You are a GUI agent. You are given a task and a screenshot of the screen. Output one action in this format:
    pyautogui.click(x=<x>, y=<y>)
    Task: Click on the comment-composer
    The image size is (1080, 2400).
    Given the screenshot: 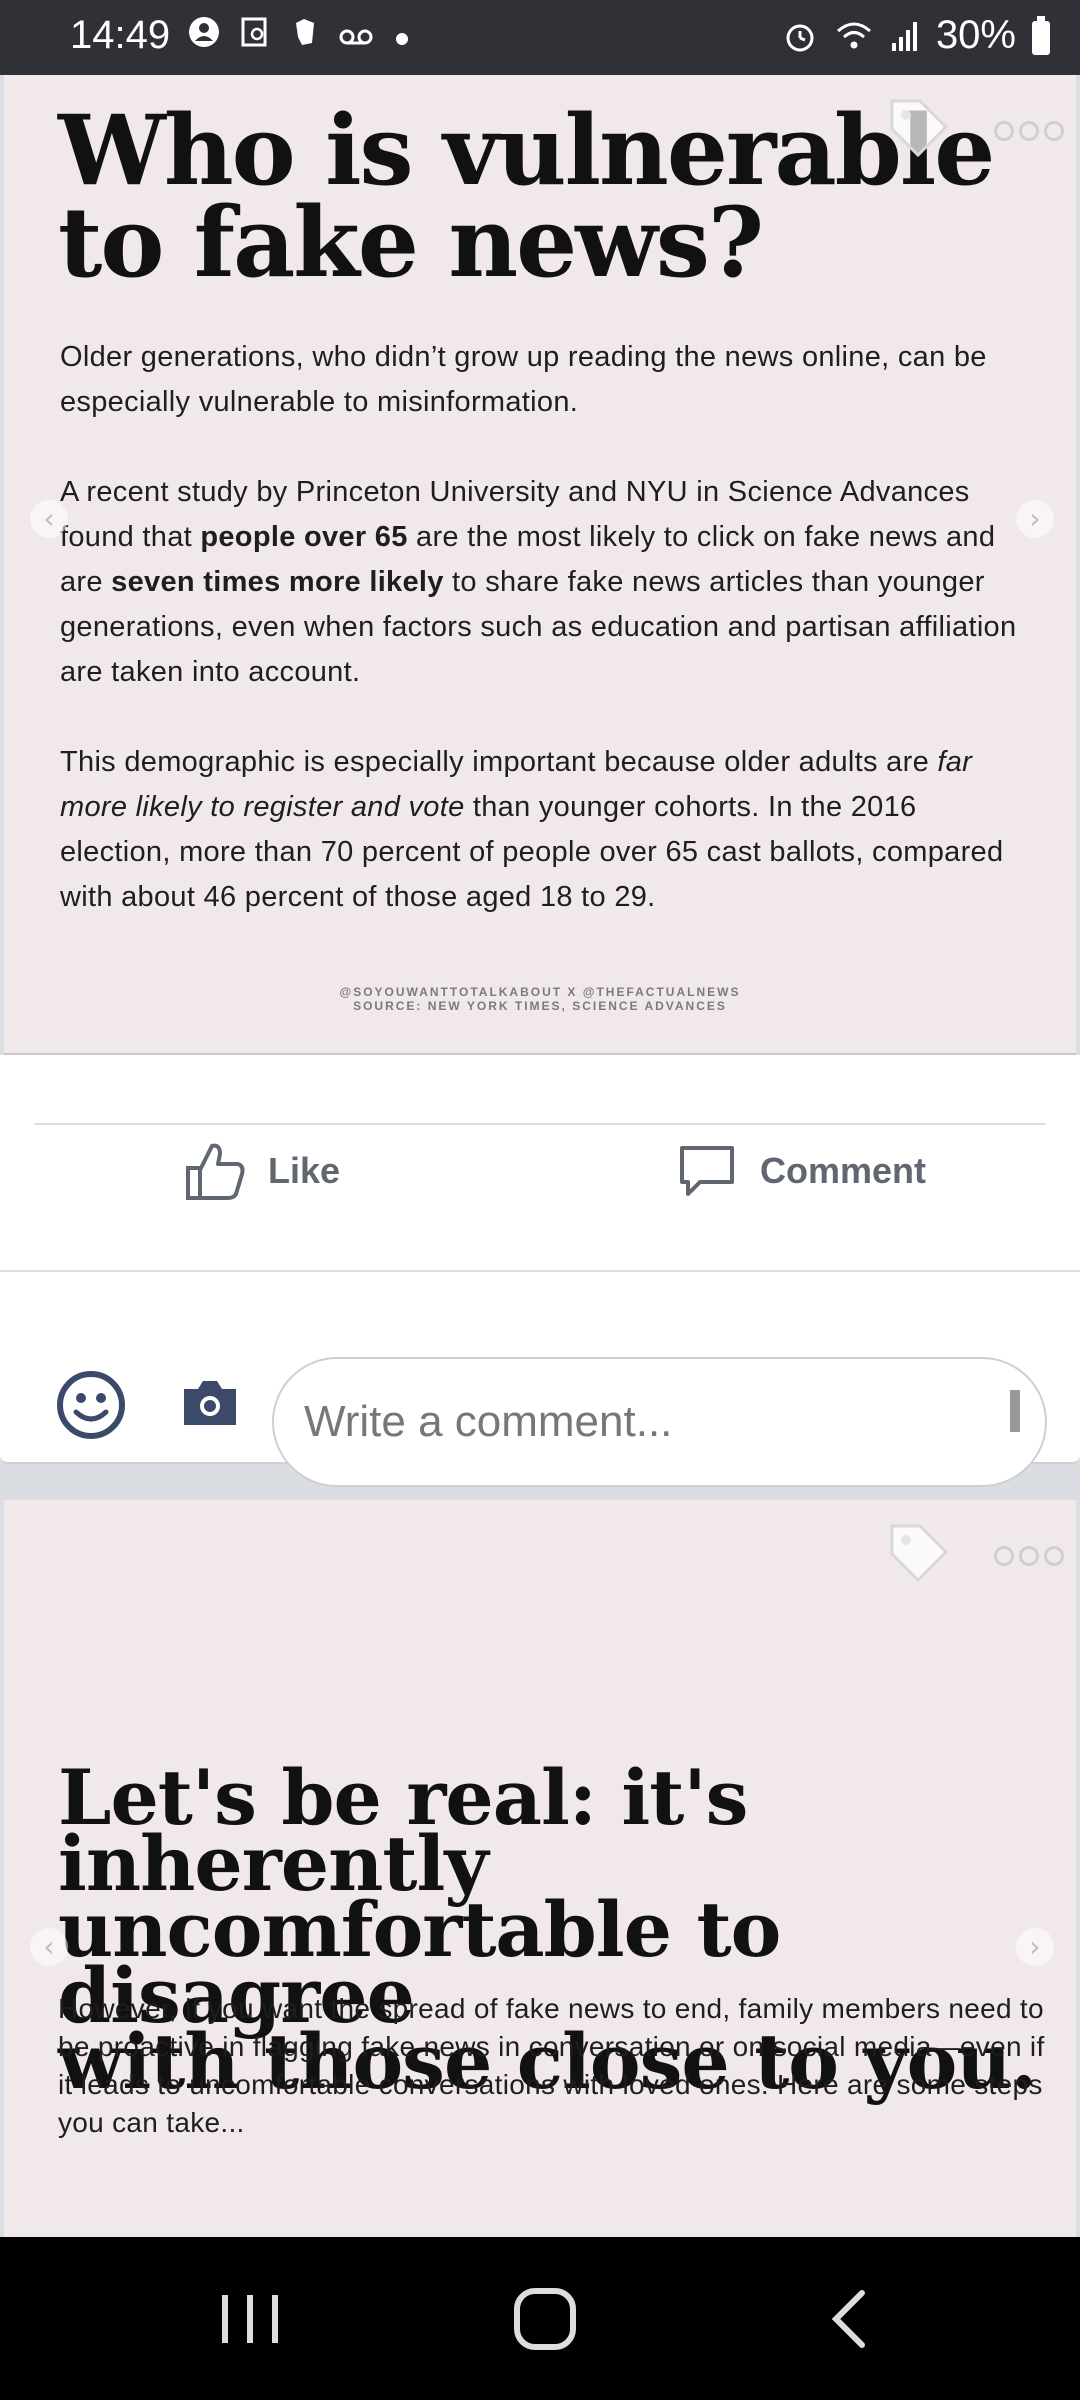 What is the action you would take?
    pyautogui.click(x=540, y=1386)
    